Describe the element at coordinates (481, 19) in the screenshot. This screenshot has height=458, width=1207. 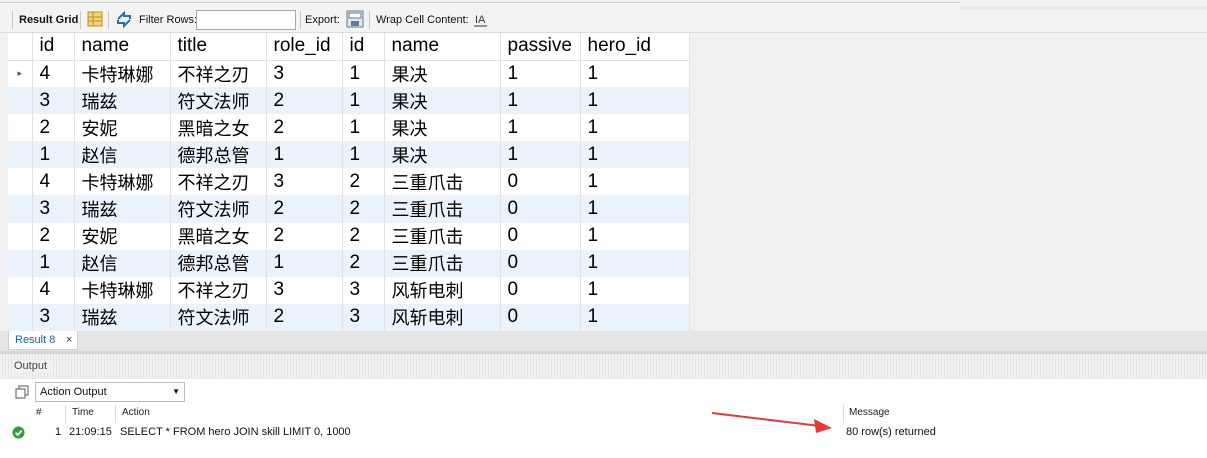
I see `wrap-text-icon: IA` at that location.